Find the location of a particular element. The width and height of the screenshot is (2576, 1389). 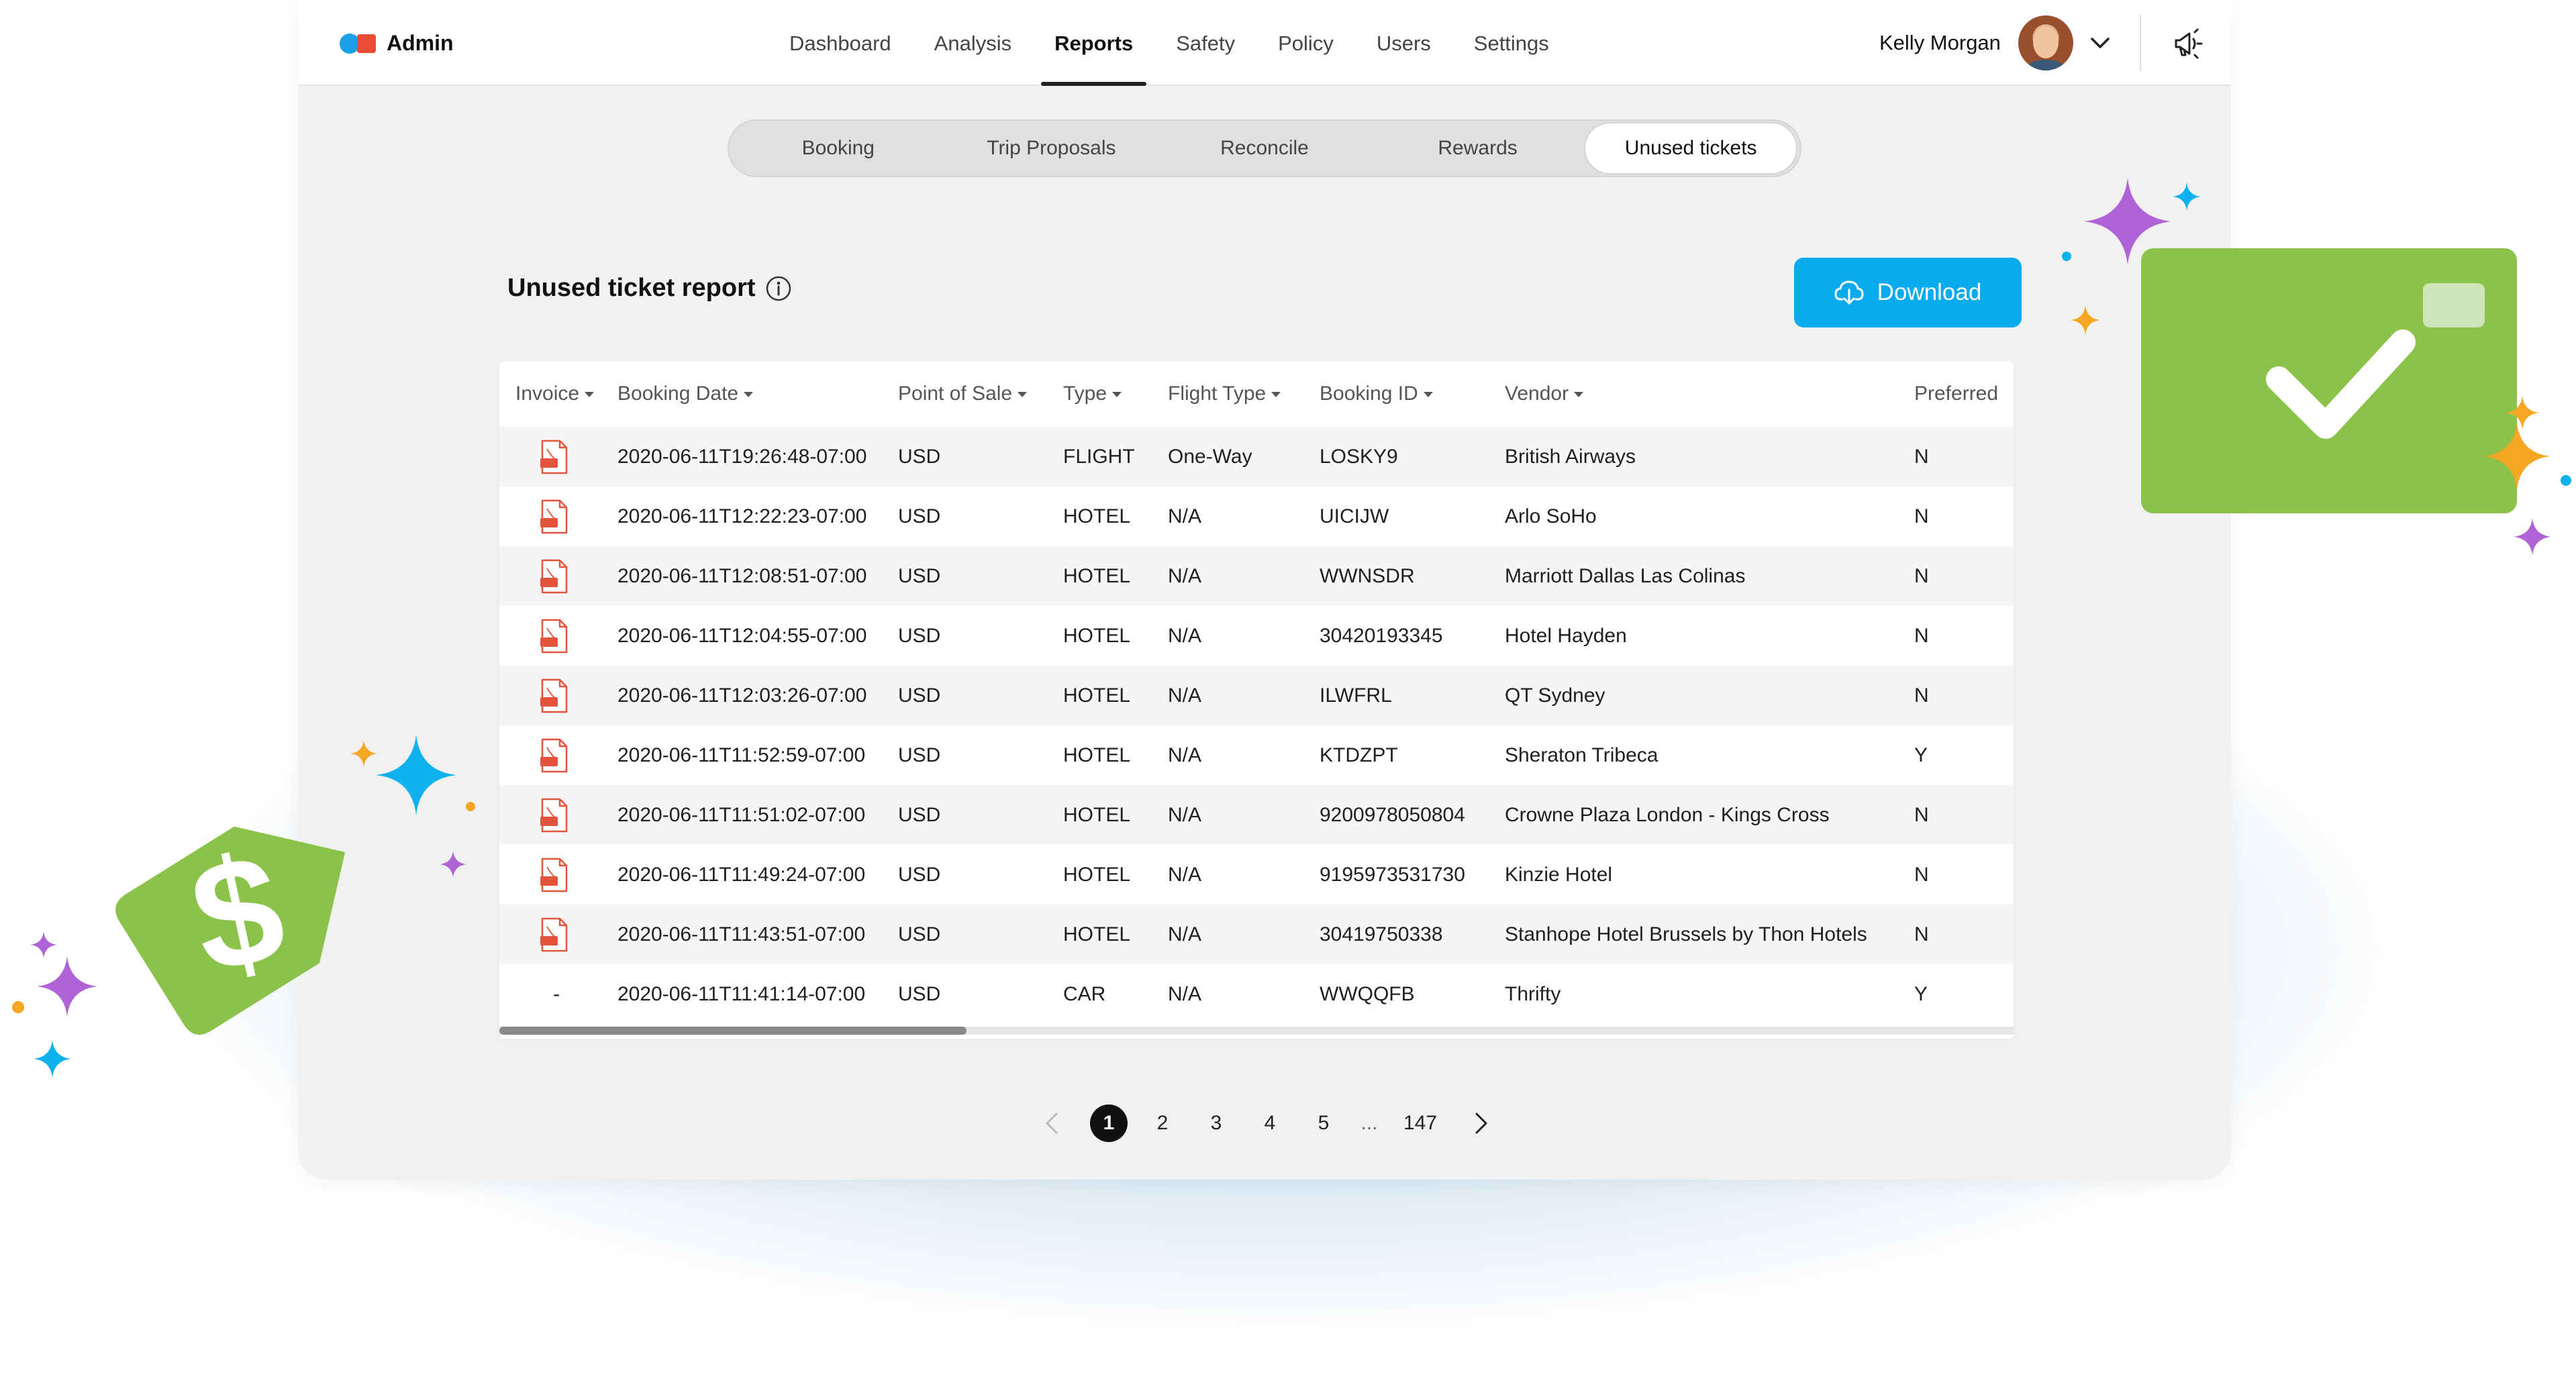

chevron-down-icon is located at coordinates (2100, 43).